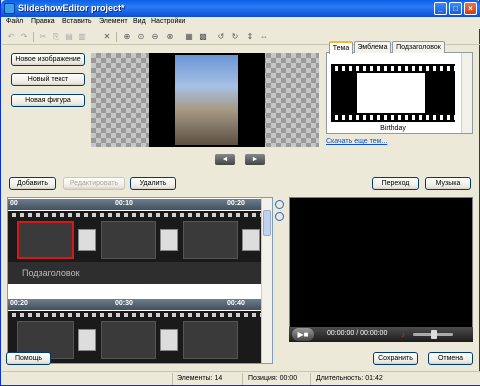  Describe the element at coordinates (455, 8) in the screenshot. I see `maximize-button: □` at that location.